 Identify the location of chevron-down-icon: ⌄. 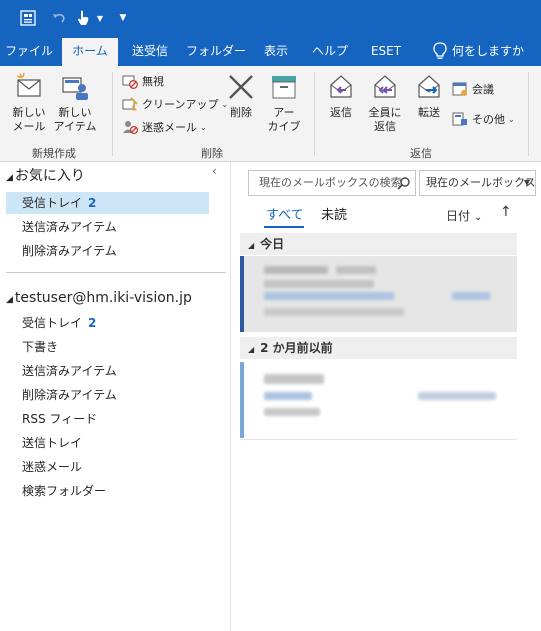
(478, 217).